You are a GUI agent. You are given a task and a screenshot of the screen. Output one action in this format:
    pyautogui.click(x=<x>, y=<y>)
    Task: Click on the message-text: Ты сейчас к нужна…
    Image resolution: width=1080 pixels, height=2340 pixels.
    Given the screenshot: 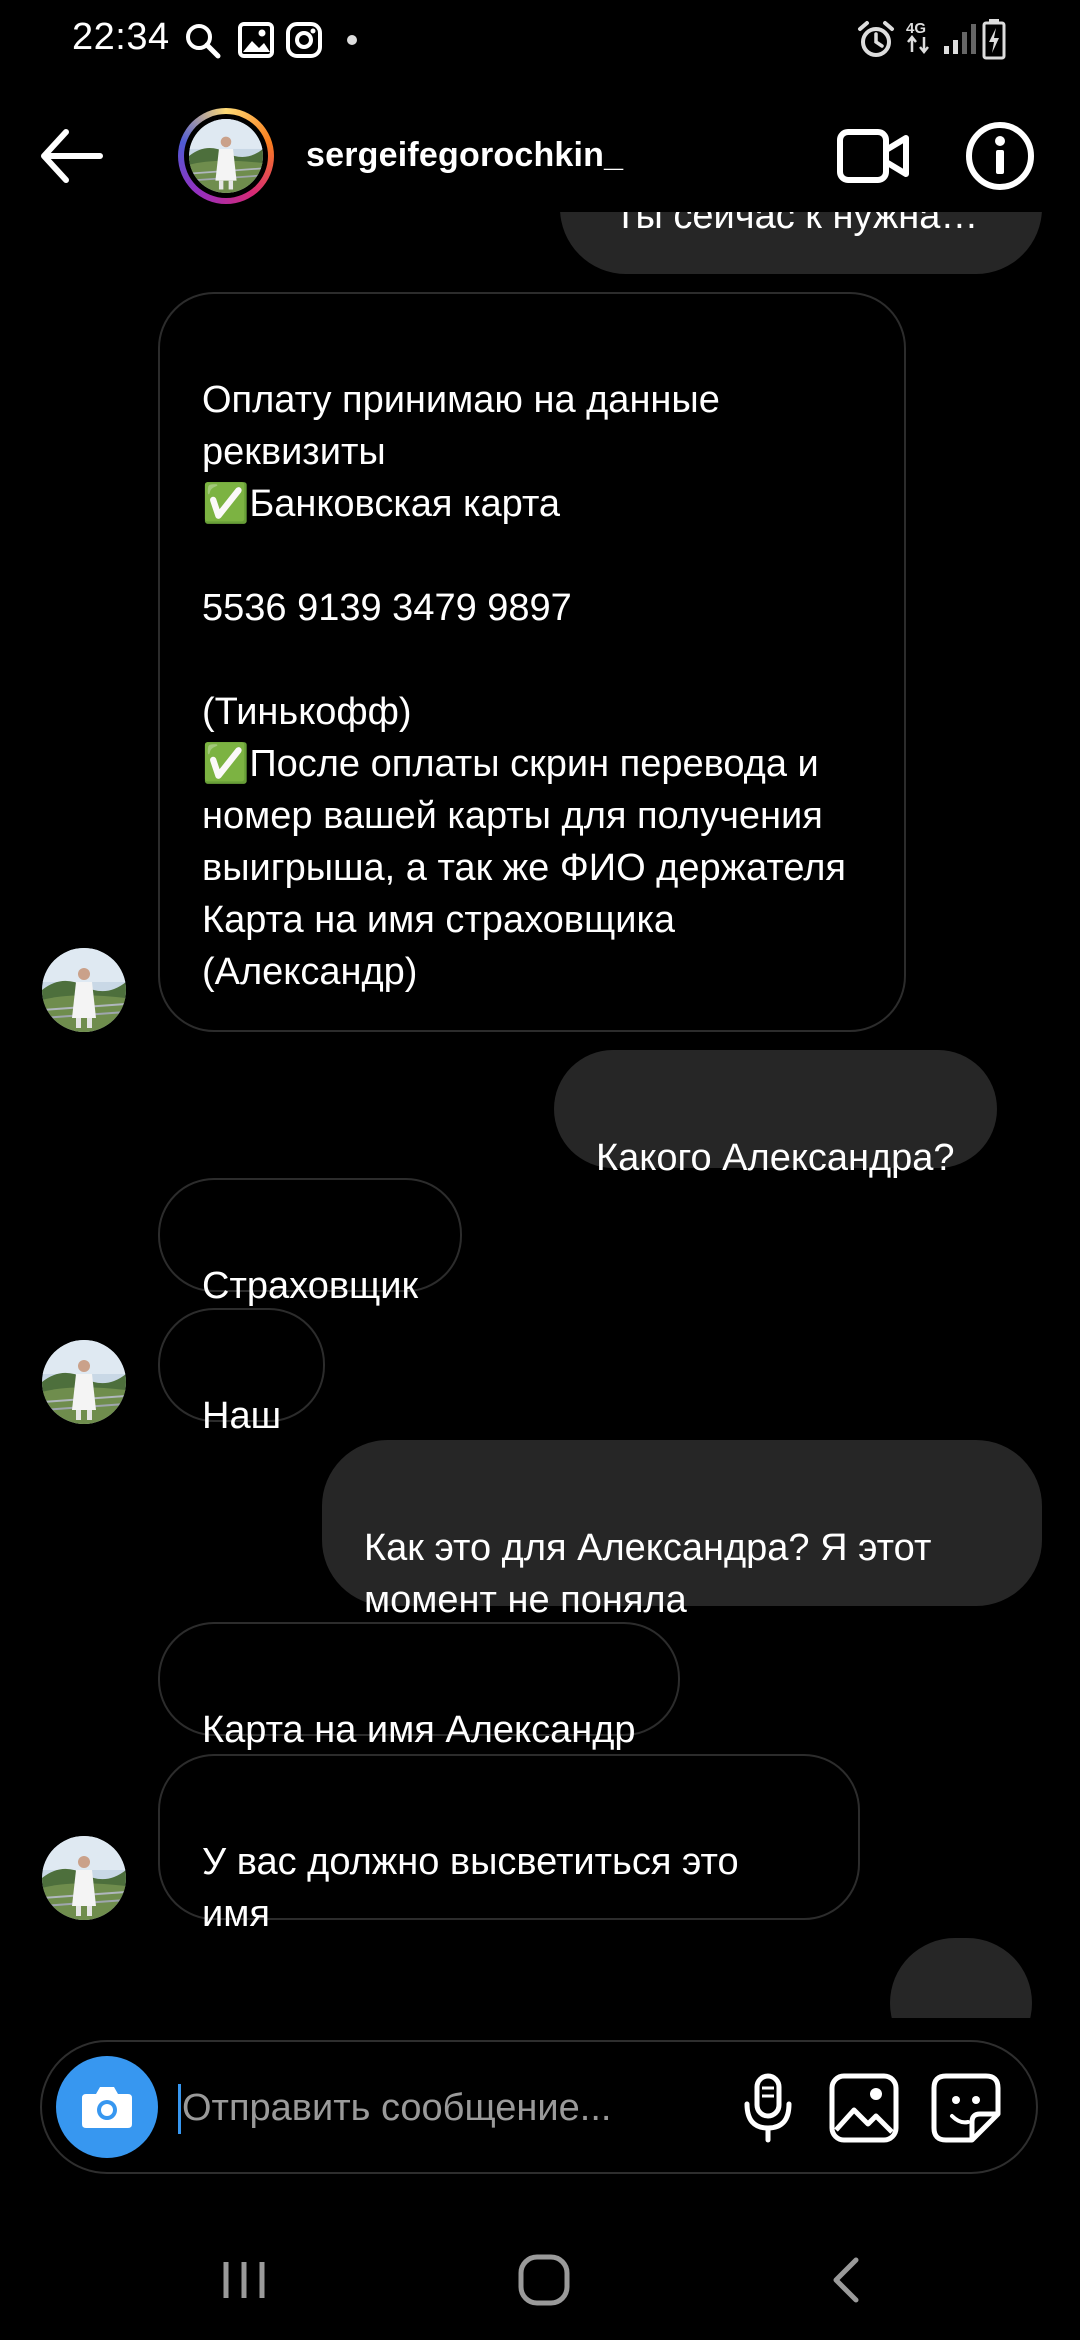 What is the action you would take?
    pyautogui.click(x=796, y=224)
    